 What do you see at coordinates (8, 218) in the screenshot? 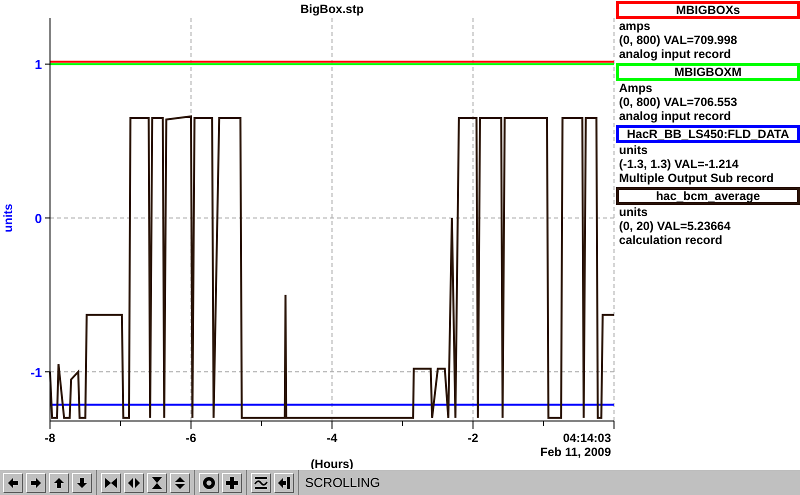
I see `y-axis-label: units` at bounding box center [8, 218].